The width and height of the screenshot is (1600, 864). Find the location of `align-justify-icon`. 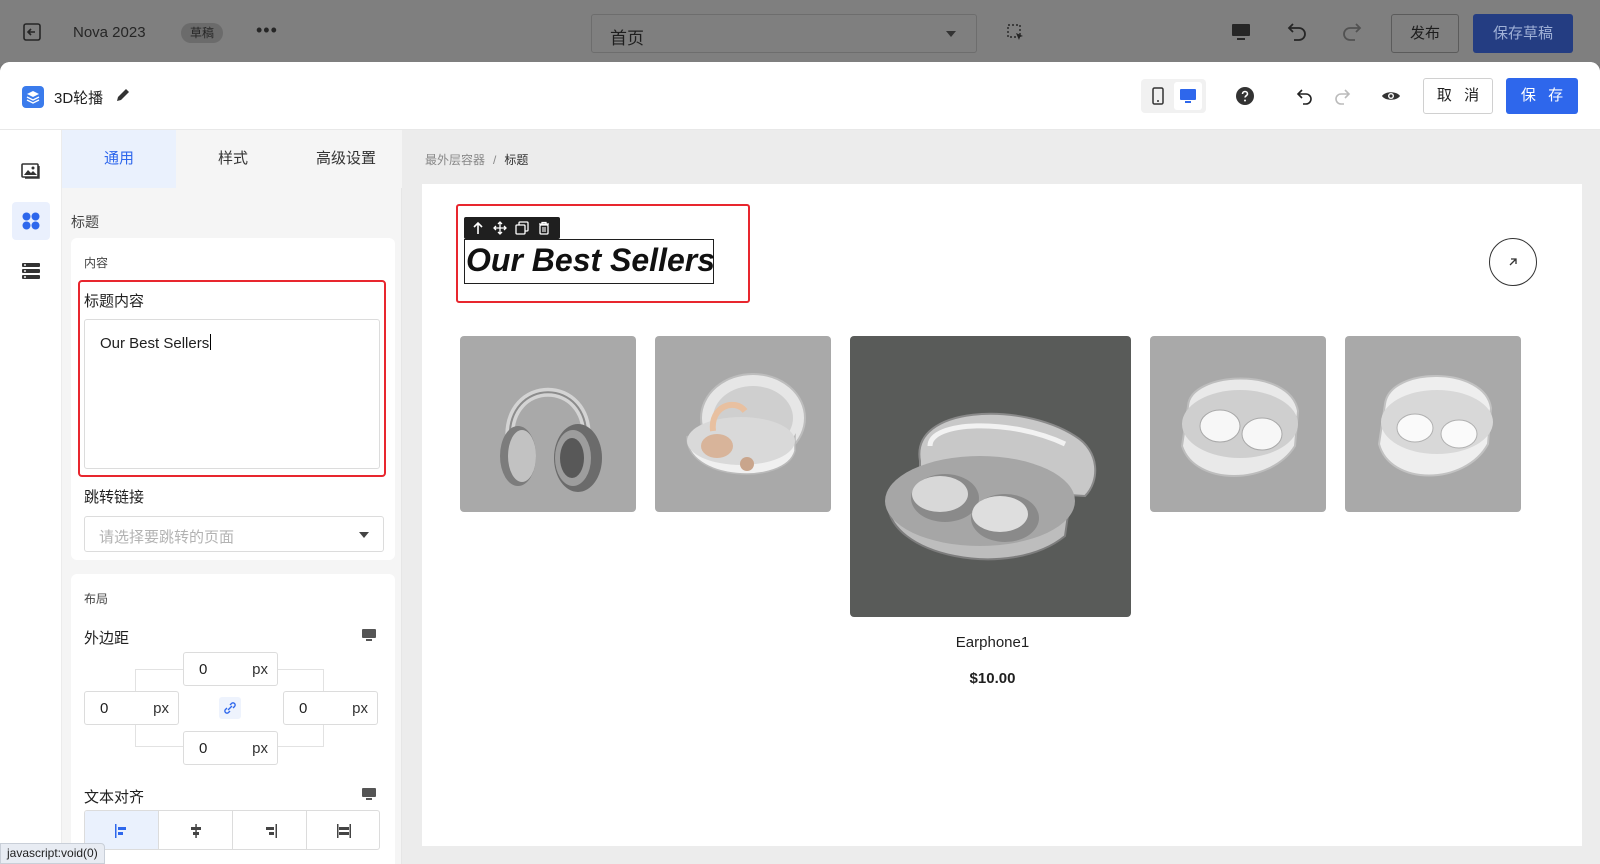

align-justify-icon is located at coordinates (344, 831).